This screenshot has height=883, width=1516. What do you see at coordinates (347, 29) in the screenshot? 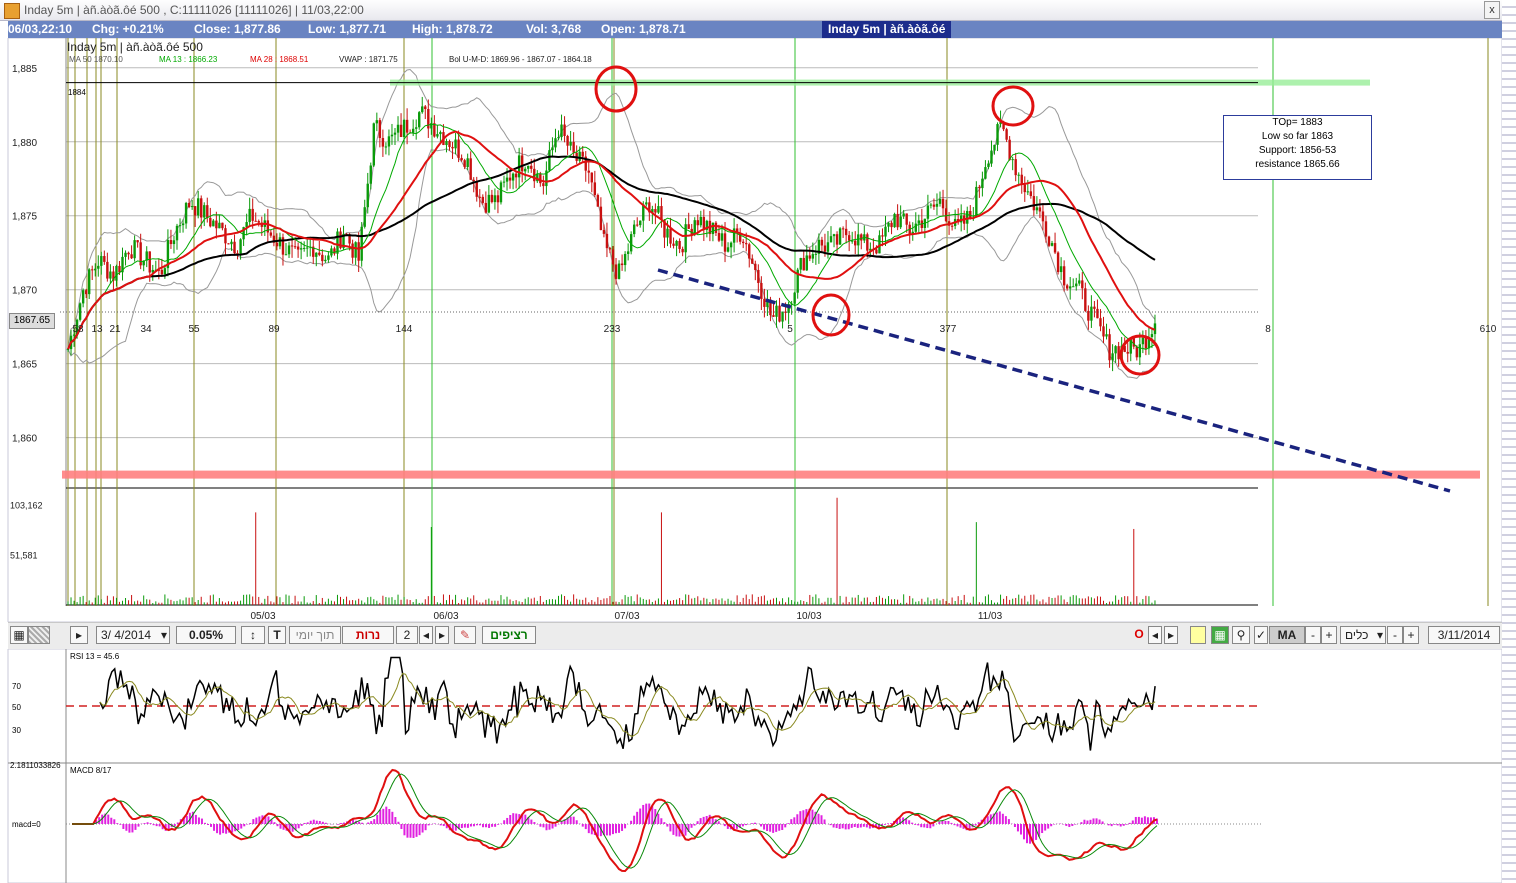
I see `info-low: Low: 1,877.71` at bounding box center [347, 29].